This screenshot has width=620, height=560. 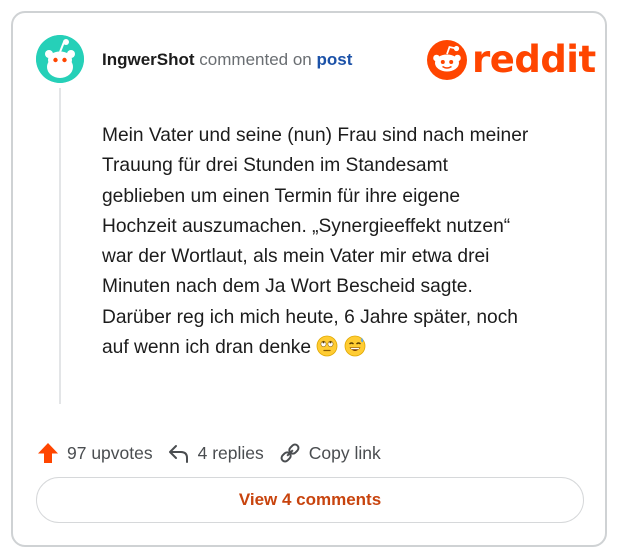 I want to click on comment-line: Minuten nach dem Ja Wort Bescheid sagte., so click(x=287, y=287).